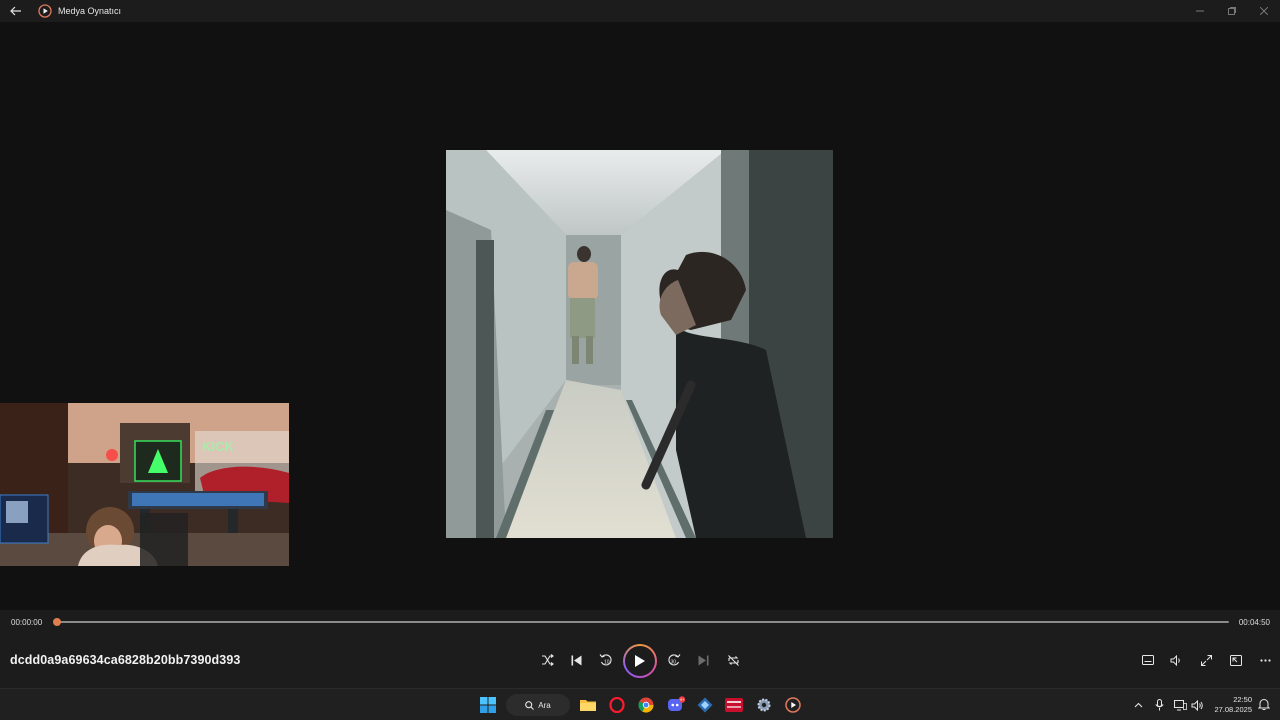  I want to click on notifications-button, so click(1264, 705).